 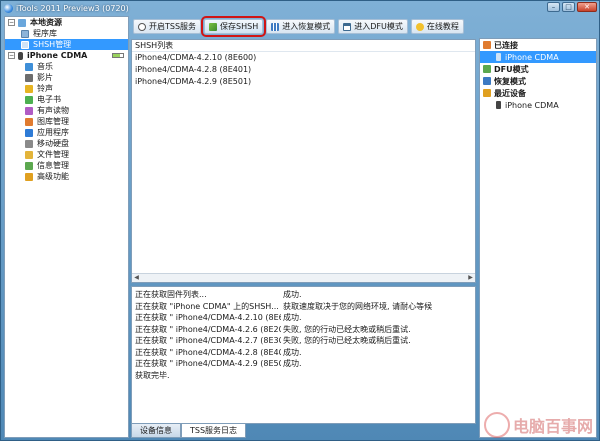 I want to click on tree-group-local: − 本地资源, so click(x=66, y=22).